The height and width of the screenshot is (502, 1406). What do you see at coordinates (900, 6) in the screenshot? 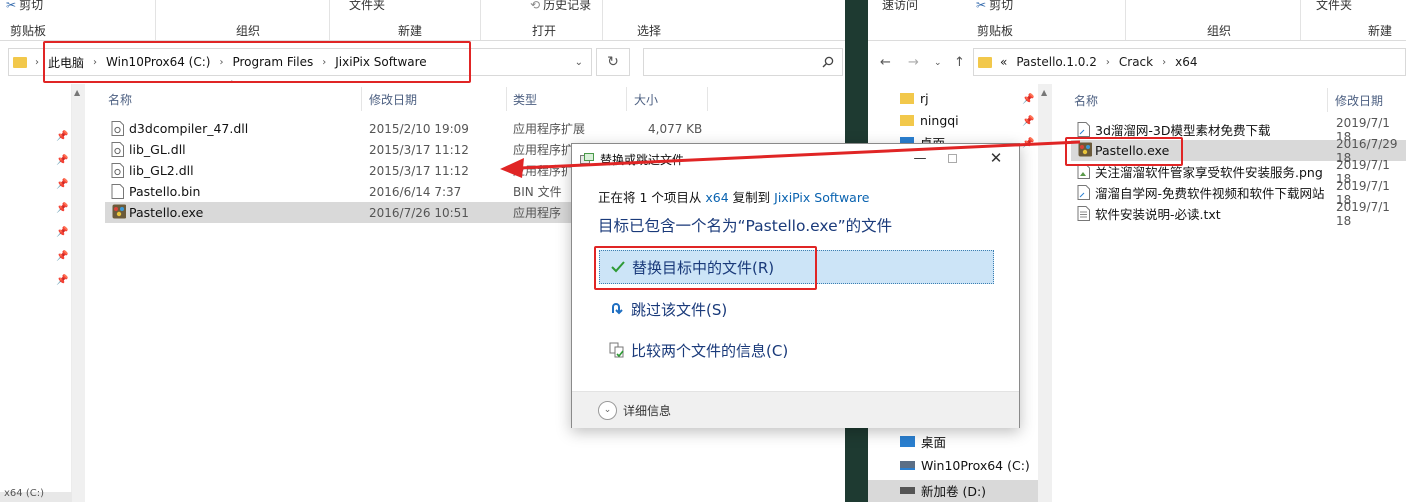
I see `quick-access-button: 速访问` at bounding box center [900, 6].